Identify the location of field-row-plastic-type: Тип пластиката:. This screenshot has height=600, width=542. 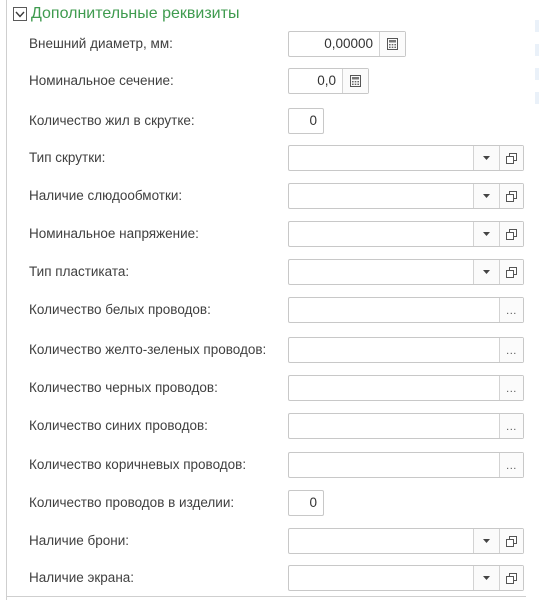
(271, 272).